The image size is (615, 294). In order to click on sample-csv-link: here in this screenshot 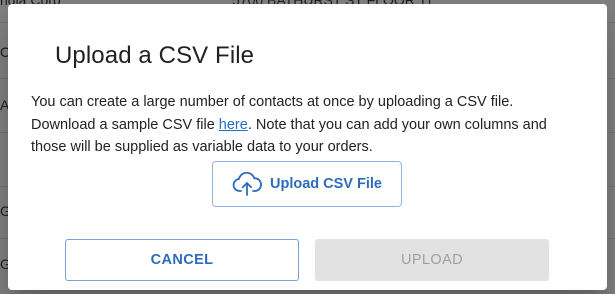, I will do `click(233, 125)`.